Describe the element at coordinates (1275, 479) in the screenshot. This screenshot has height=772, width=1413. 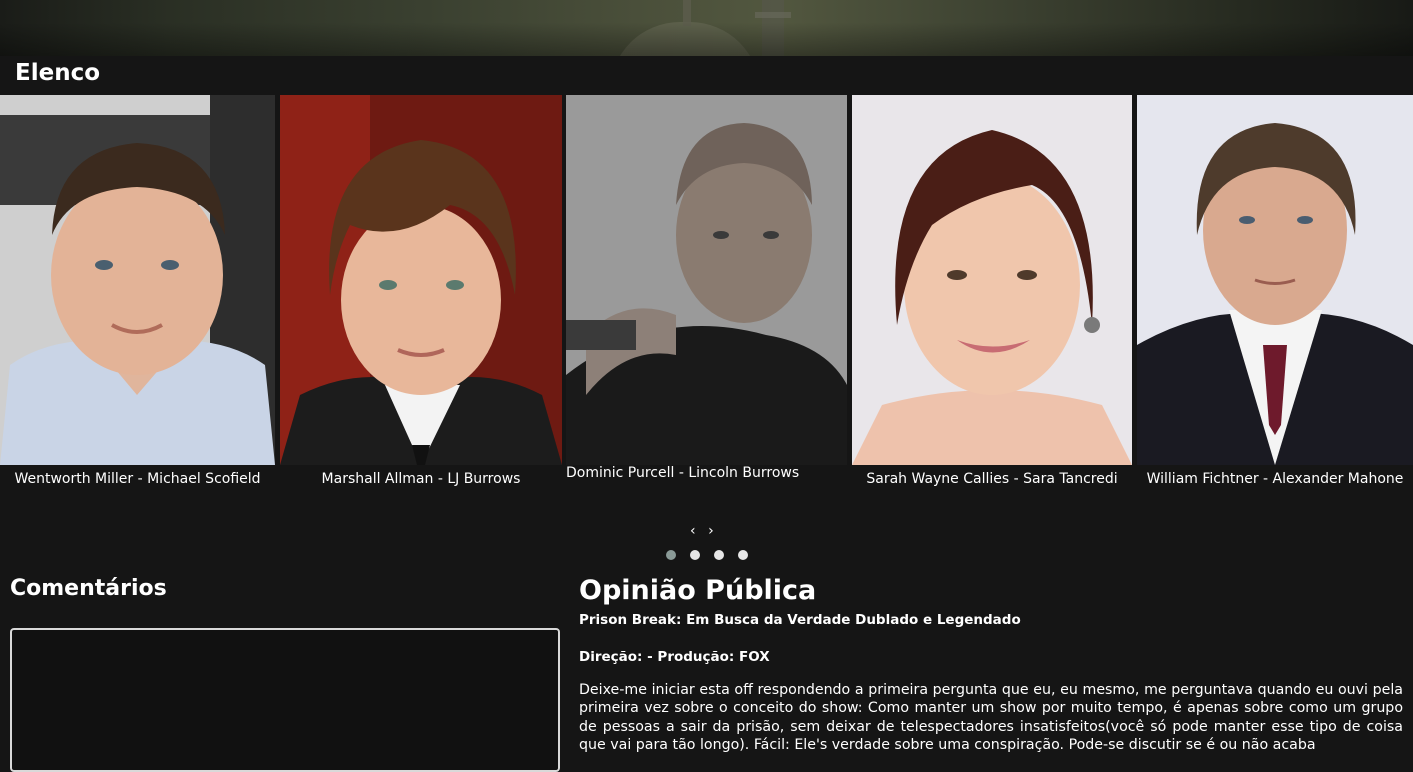
I see `cast-caption: William Fichtner - Alexander Mahone` at that location.